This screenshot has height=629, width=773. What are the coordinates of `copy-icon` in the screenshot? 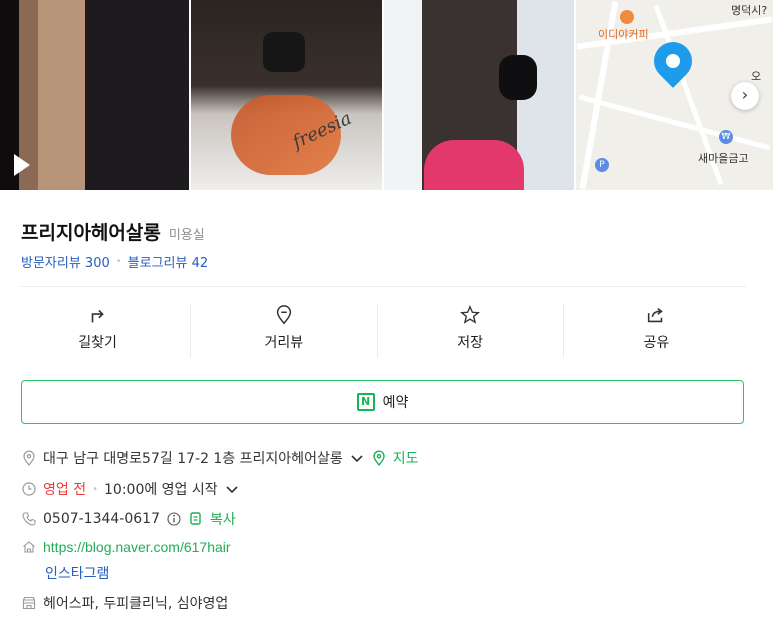 It's located at (195, 518).